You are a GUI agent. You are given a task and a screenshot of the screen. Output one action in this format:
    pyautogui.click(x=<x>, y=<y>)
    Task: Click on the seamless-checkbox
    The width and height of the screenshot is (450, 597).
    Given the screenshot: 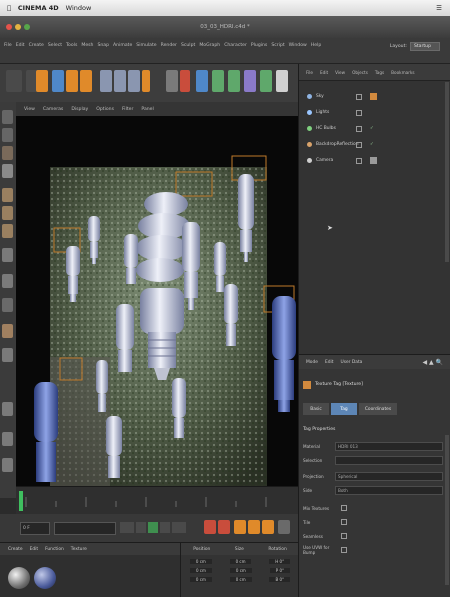 What is the action you would take?
    pyautogui.click(x=344, y=536)
    